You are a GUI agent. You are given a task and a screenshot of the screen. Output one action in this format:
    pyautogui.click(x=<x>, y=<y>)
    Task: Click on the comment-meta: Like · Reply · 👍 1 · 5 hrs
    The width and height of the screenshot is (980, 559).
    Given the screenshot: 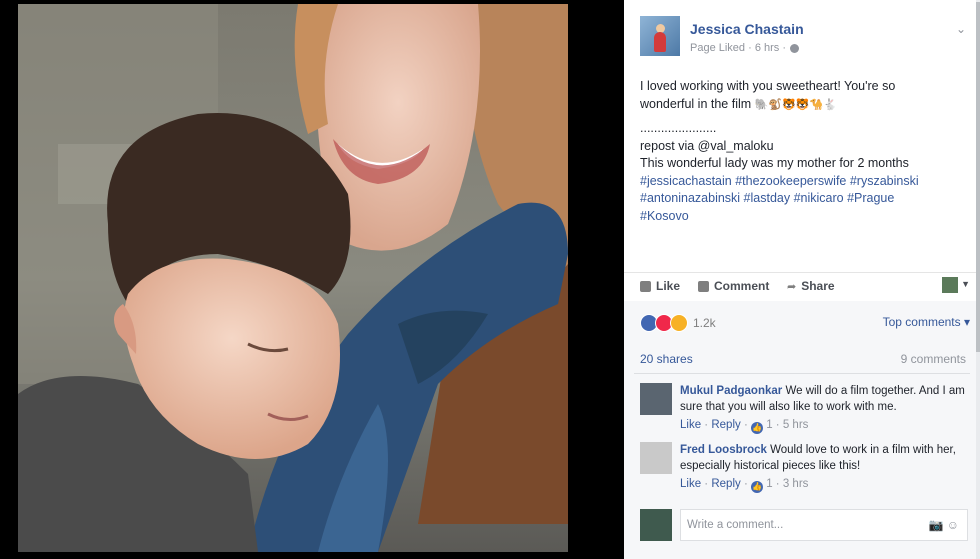 What is the action you would take?
    pyautogui.click(x=744, y=426)
    